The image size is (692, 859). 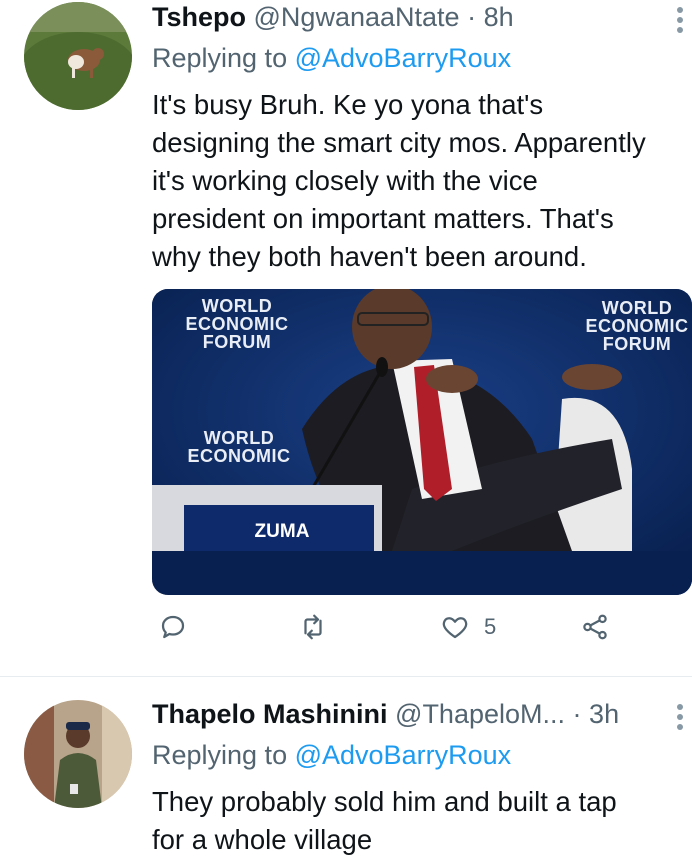 I want to click on author-handle: @NgwanaaNtate, so click(x=357, y=17).